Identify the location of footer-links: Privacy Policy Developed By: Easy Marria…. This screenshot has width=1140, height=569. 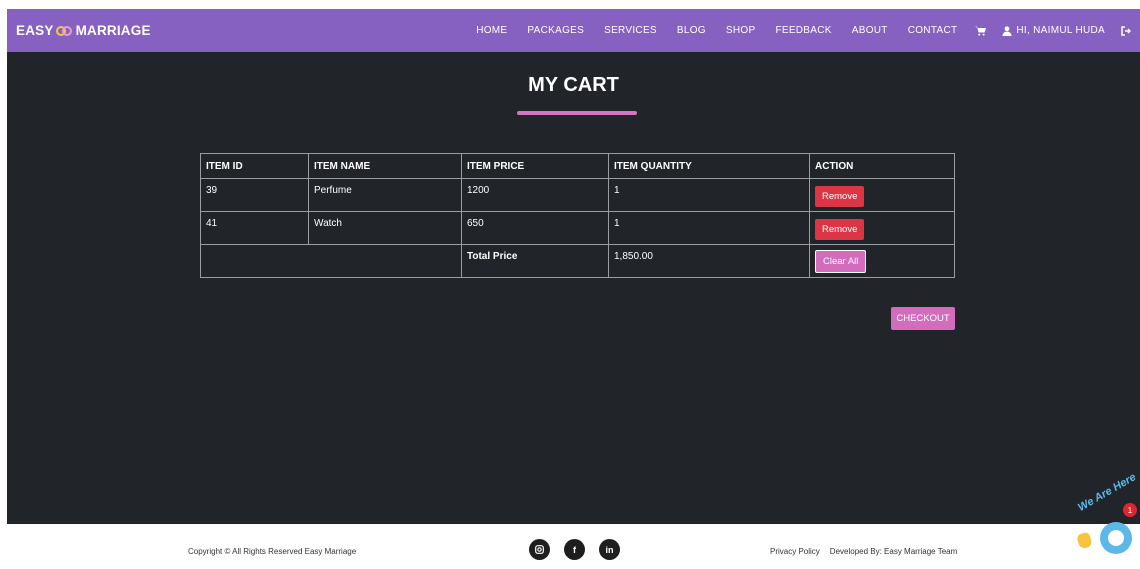
(868, 546).